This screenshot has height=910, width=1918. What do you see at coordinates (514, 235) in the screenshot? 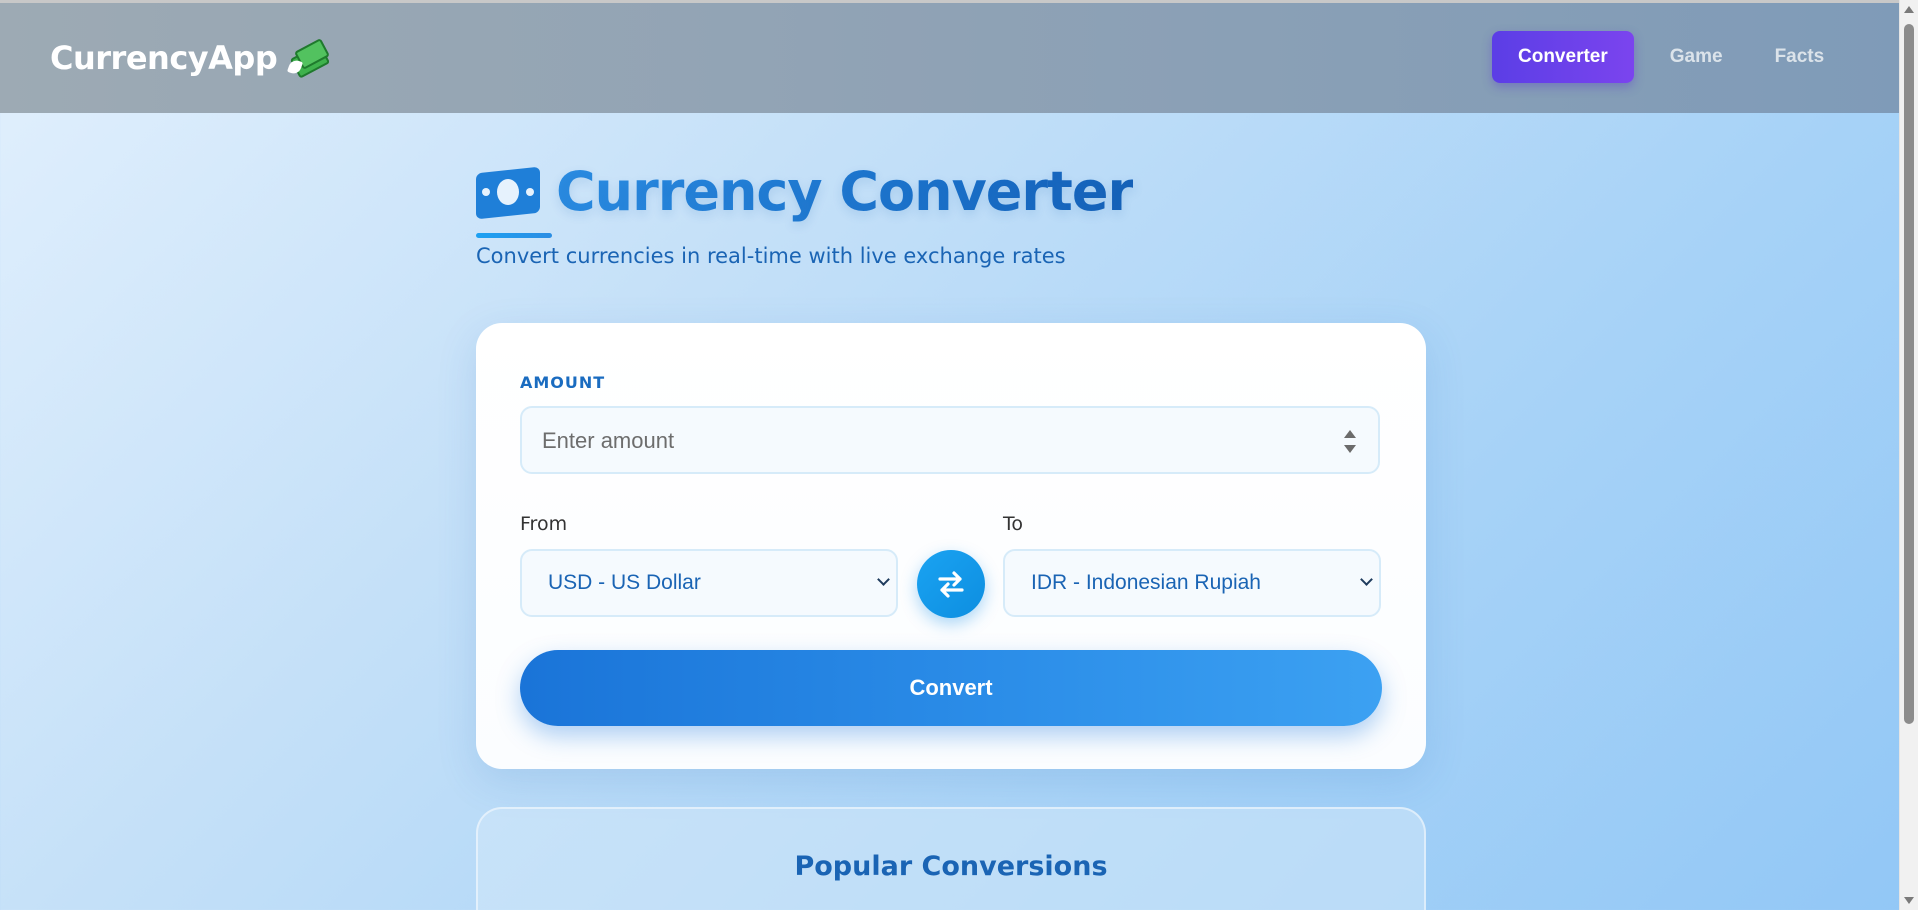
I see `title-underline` at bounding box center [514, 235].